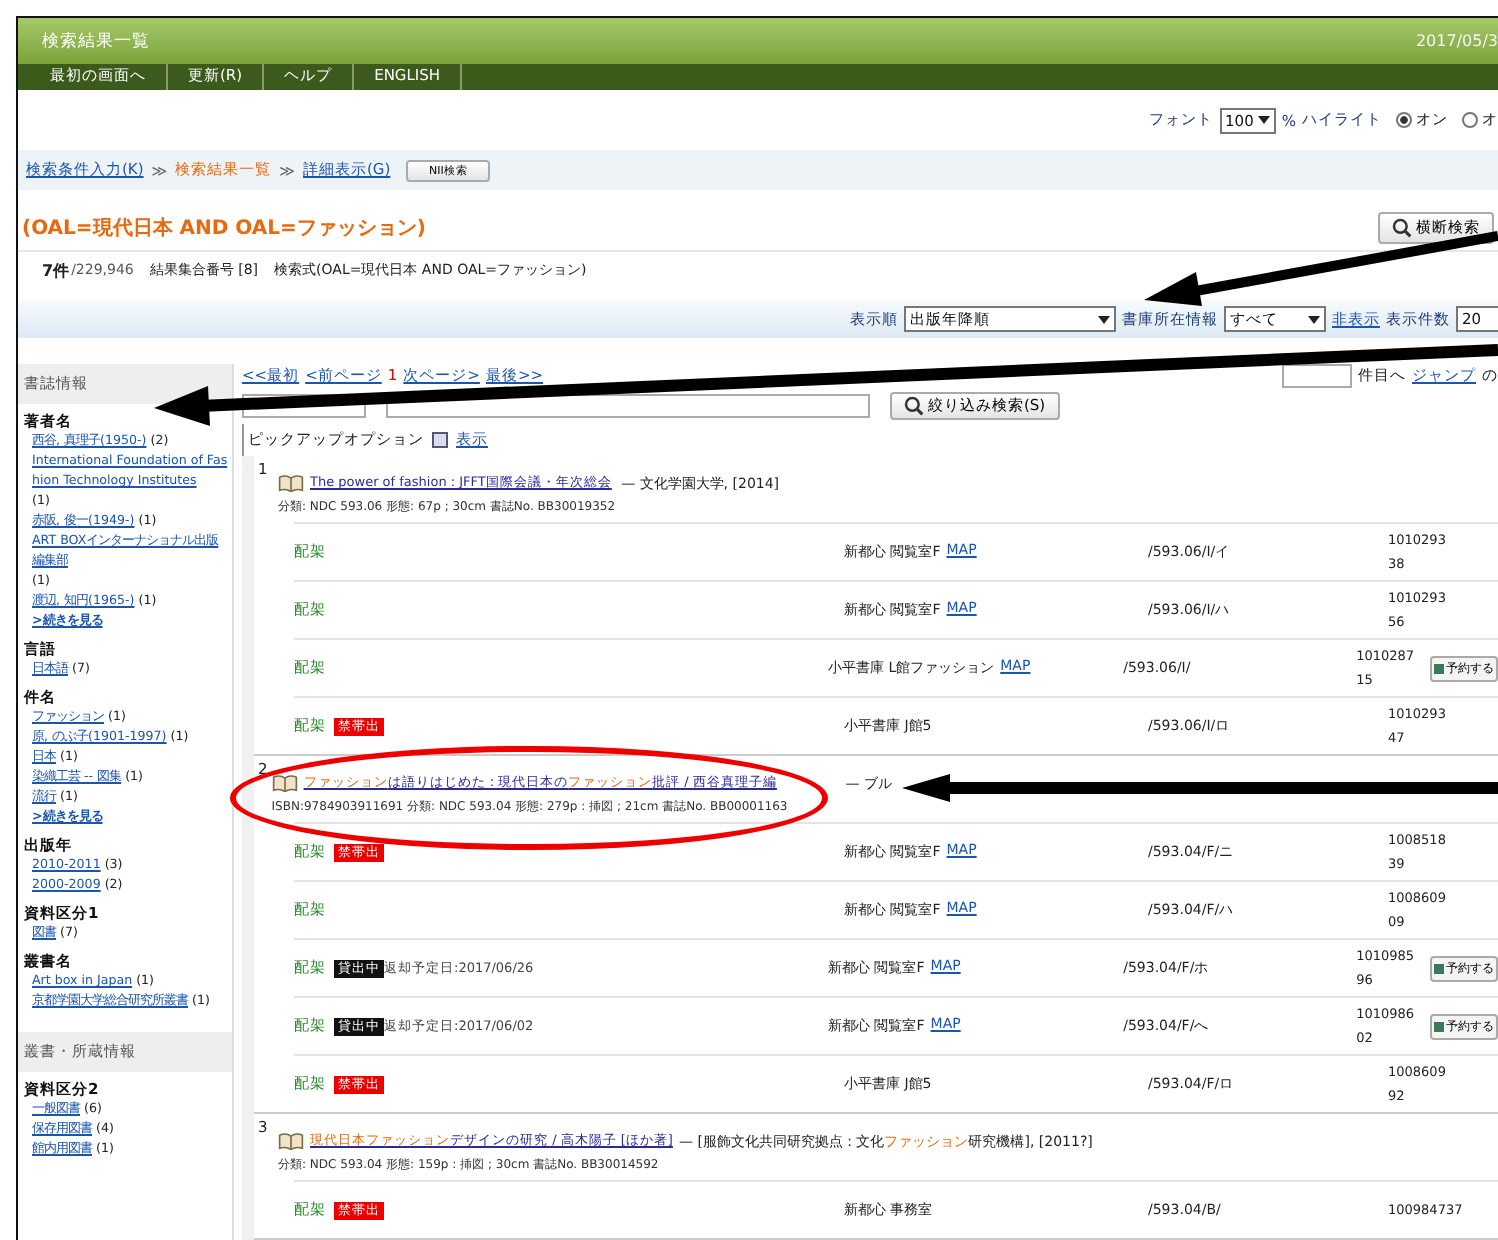  Describe the element at coordinates (1456, 41) in the screenshot. I see `date-text: 2017/05/3` at that location.